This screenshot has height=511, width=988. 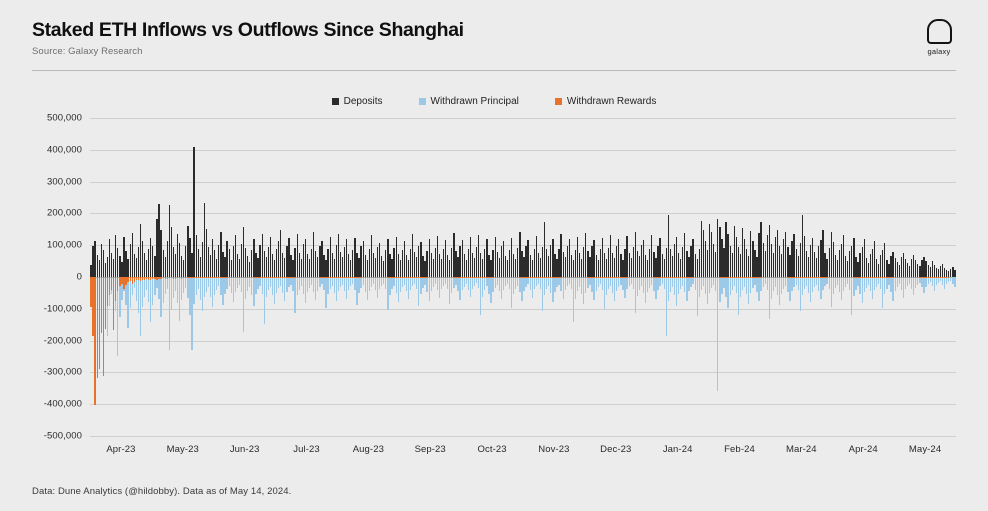 What do you see at coordinates (64, 245) in the screenshot?
I see `y-axis-tick-label: 100,000` at bounding box center [64, 245].